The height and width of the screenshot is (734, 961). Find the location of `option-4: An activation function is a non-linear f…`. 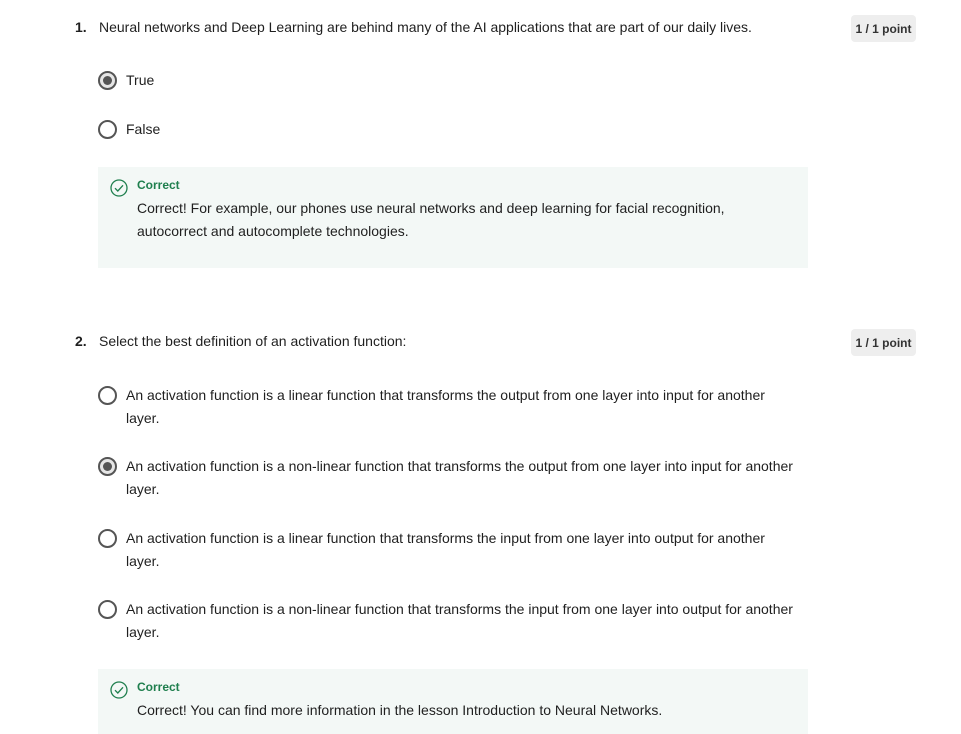

option-4: An activation function is a non-linear f… is located at coordinates (448, 621).